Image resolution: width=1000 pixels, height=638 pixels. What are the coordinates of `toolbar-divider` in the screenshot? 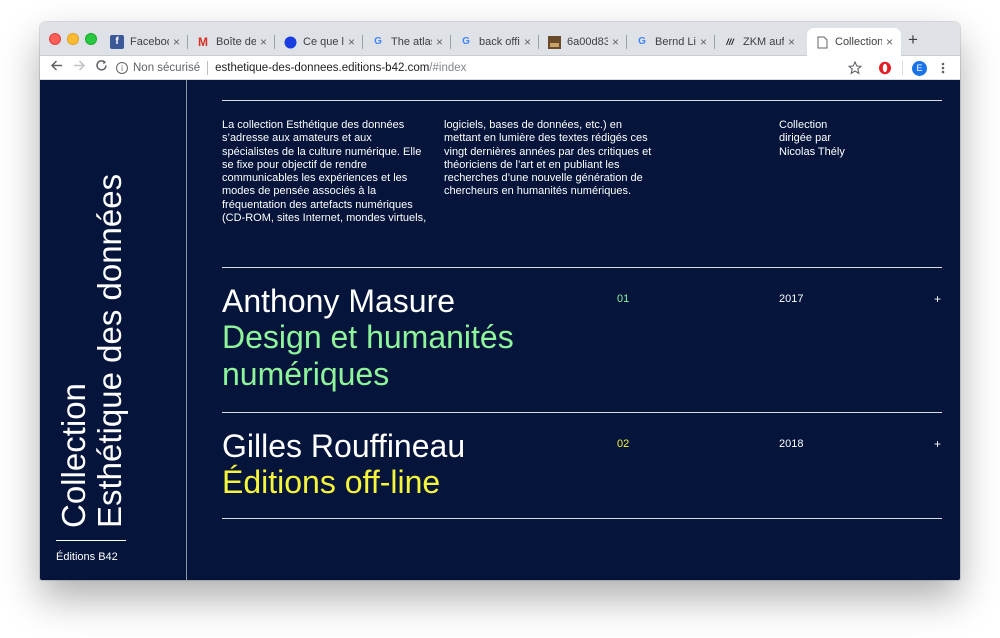 It's located at (902, 68).